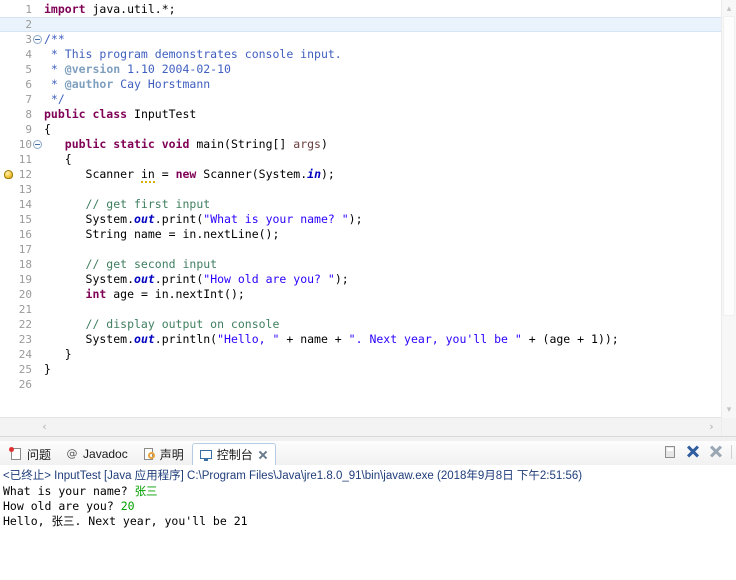 The height and width of the screenshot is (580, 736). I want to click on tab-declaration: 声明, so click(163, 454).